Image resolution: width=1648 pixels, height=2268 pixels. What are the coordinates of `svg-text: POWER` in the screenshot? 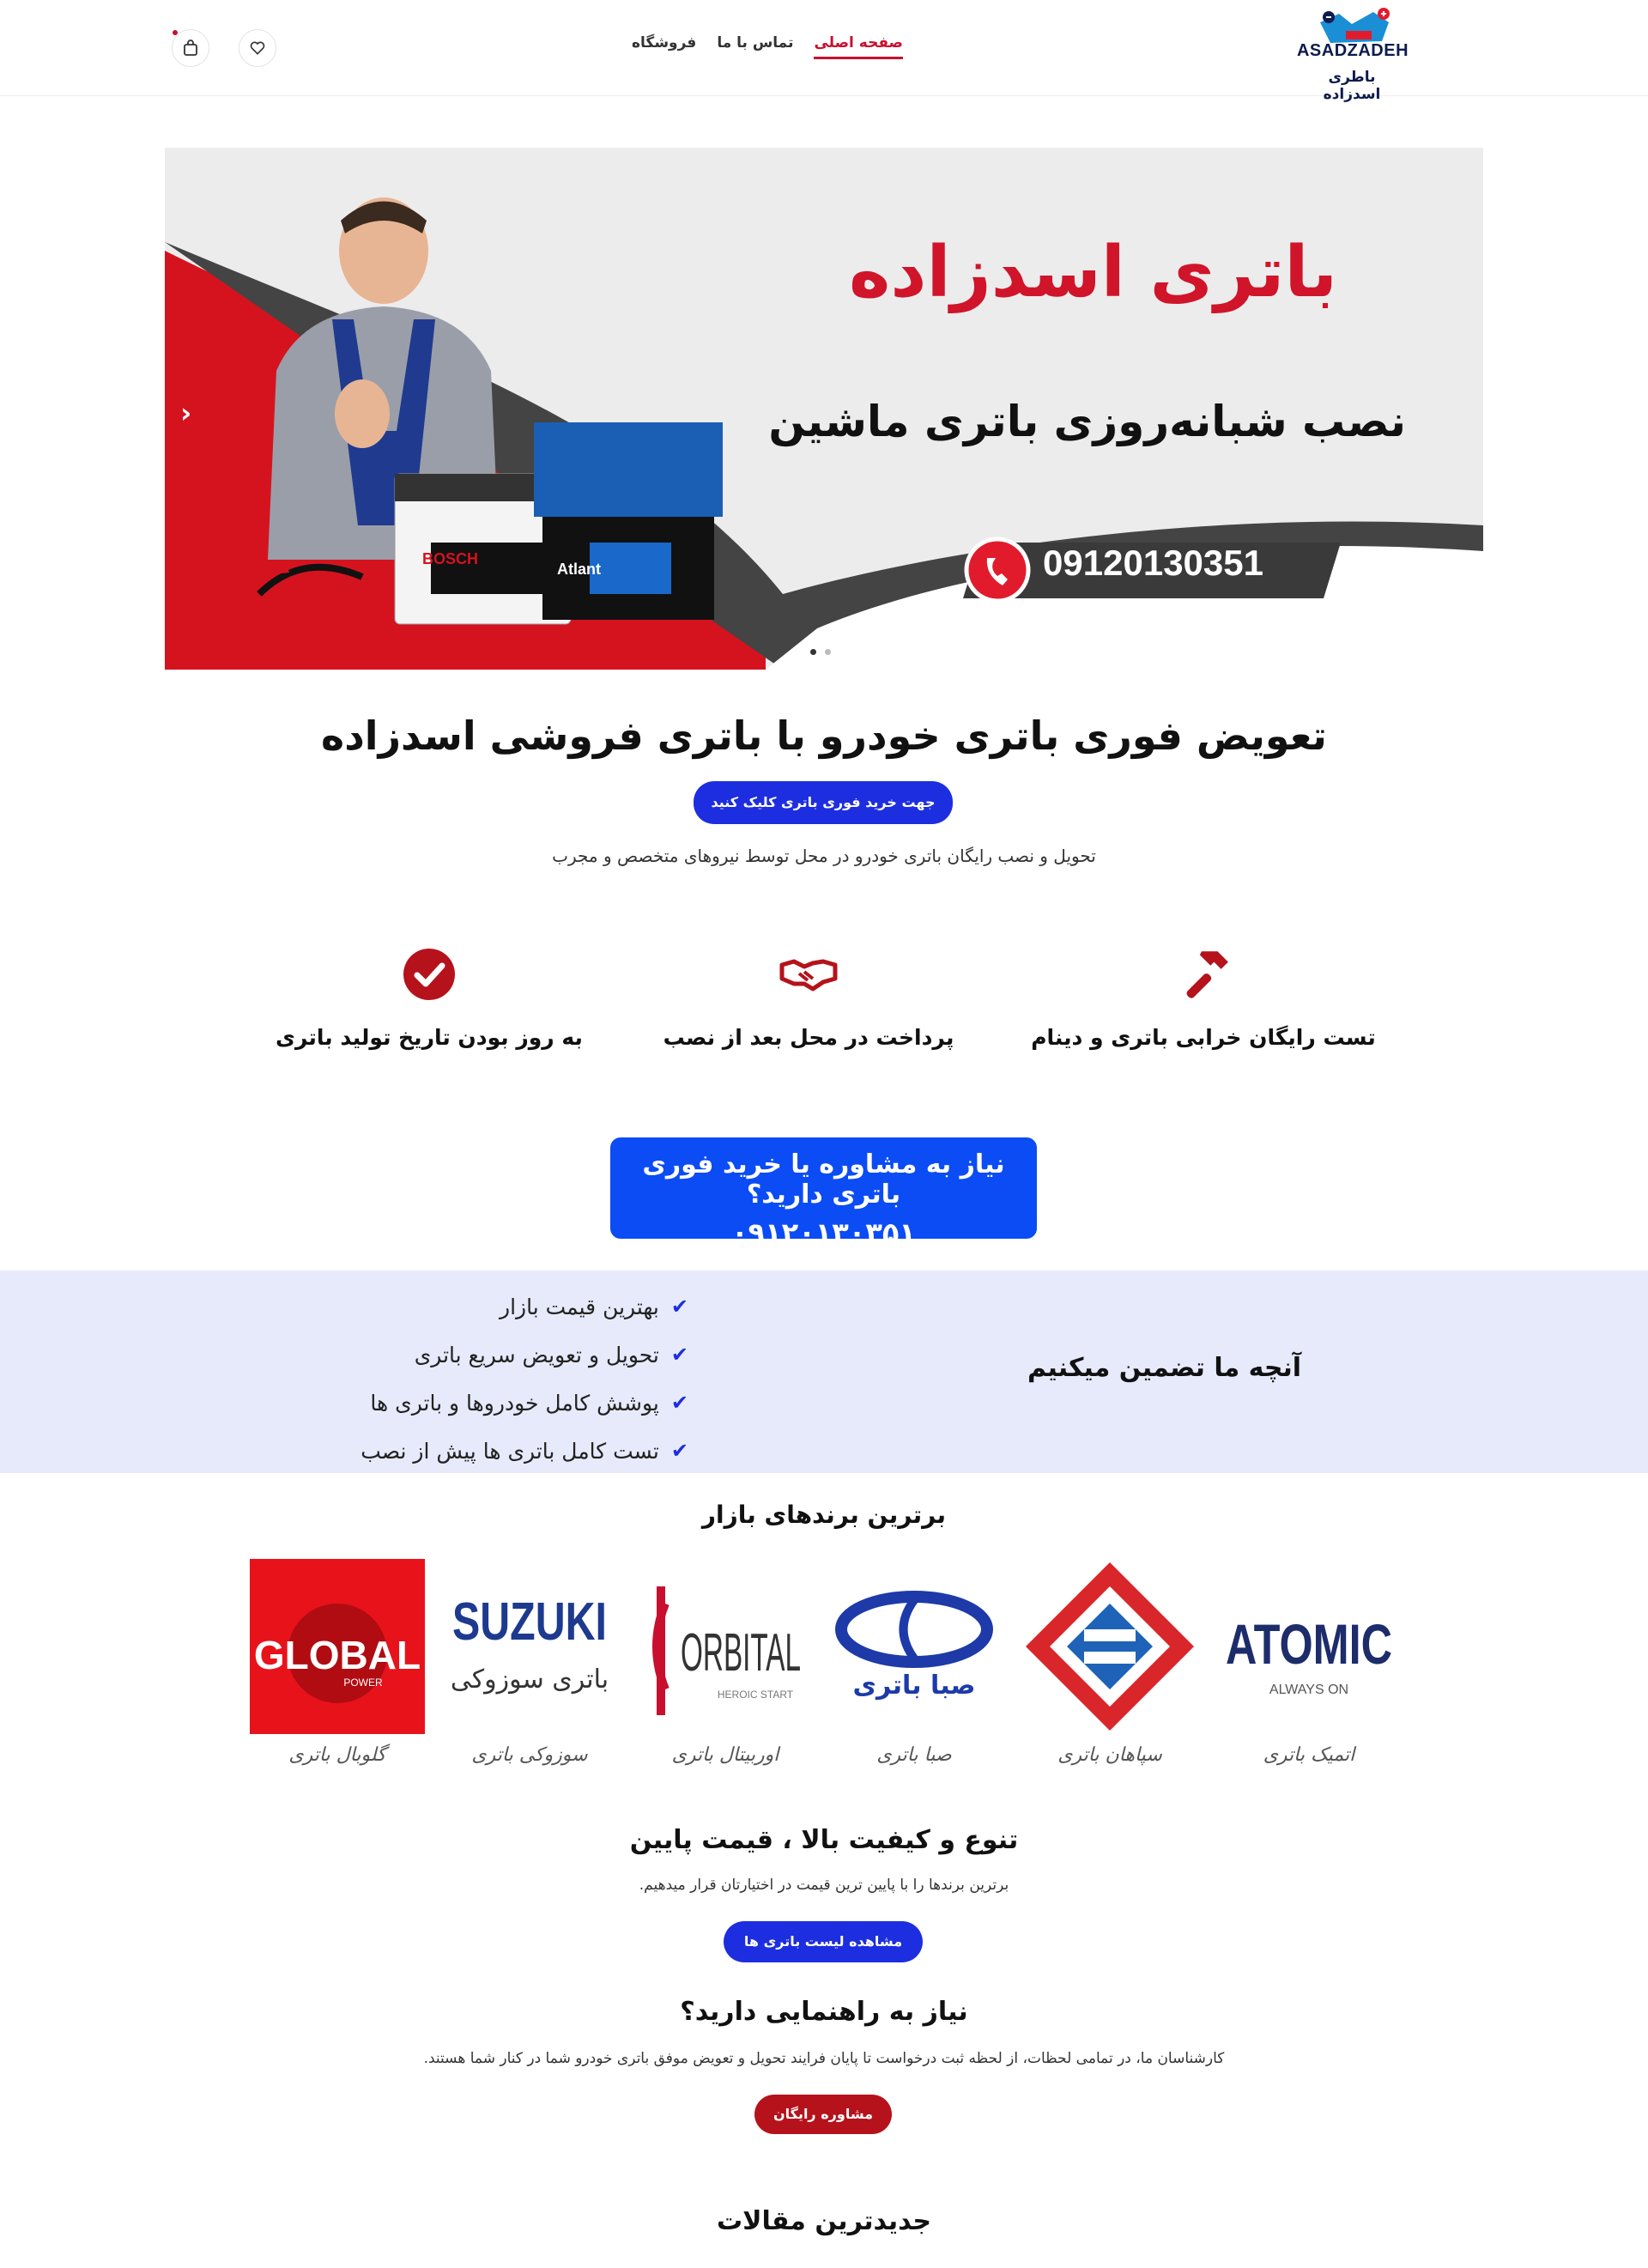 It's located at (363, 1683).